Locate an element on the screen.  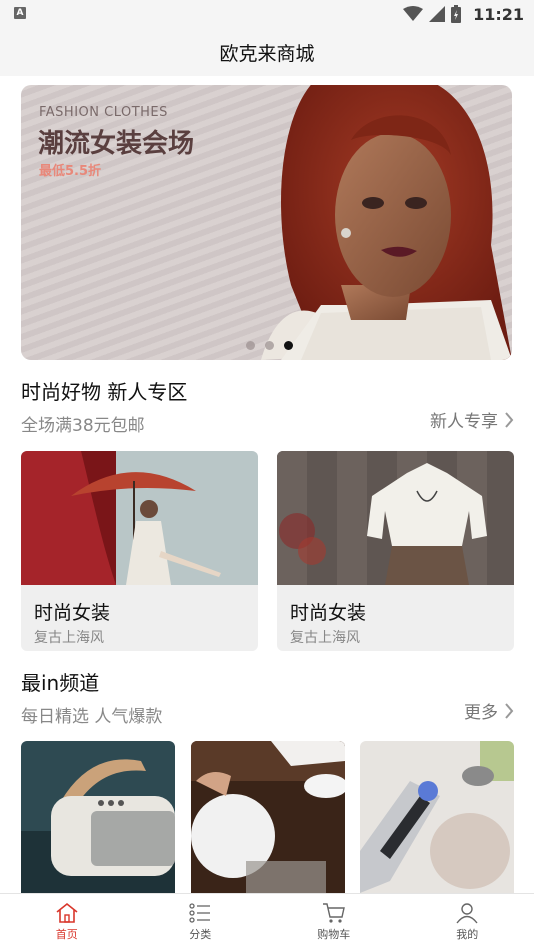
section-title: 时尚好物 新人专区 is located at coordinates (104, 392).